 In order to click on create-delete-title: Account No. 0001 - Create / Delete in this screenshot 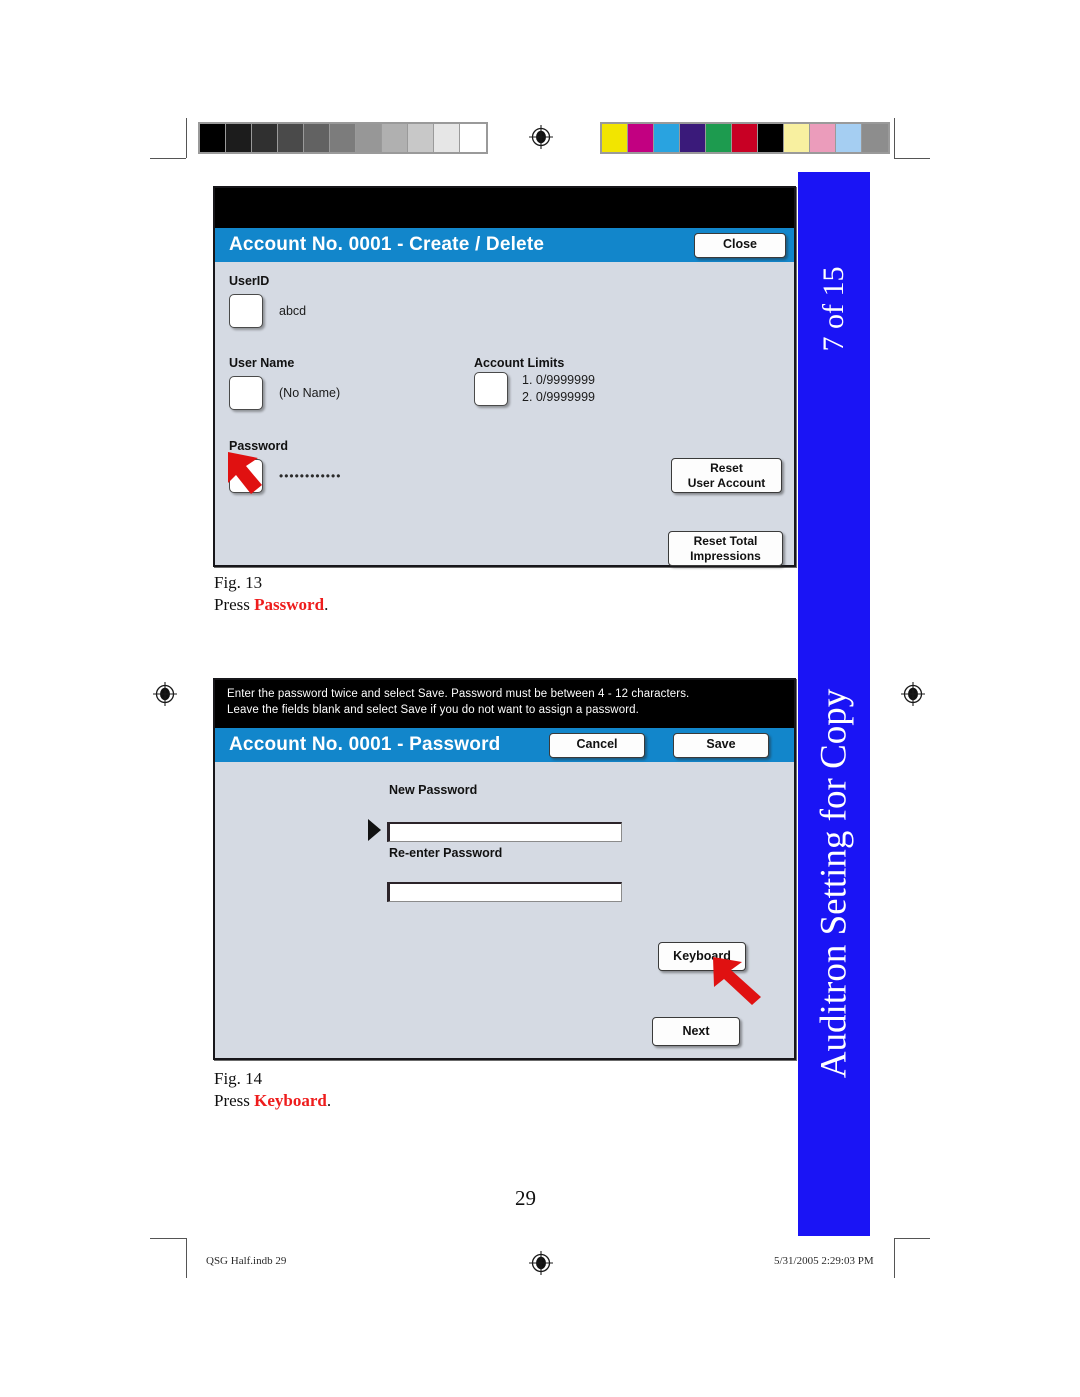, I will do `click(387, 244)`.